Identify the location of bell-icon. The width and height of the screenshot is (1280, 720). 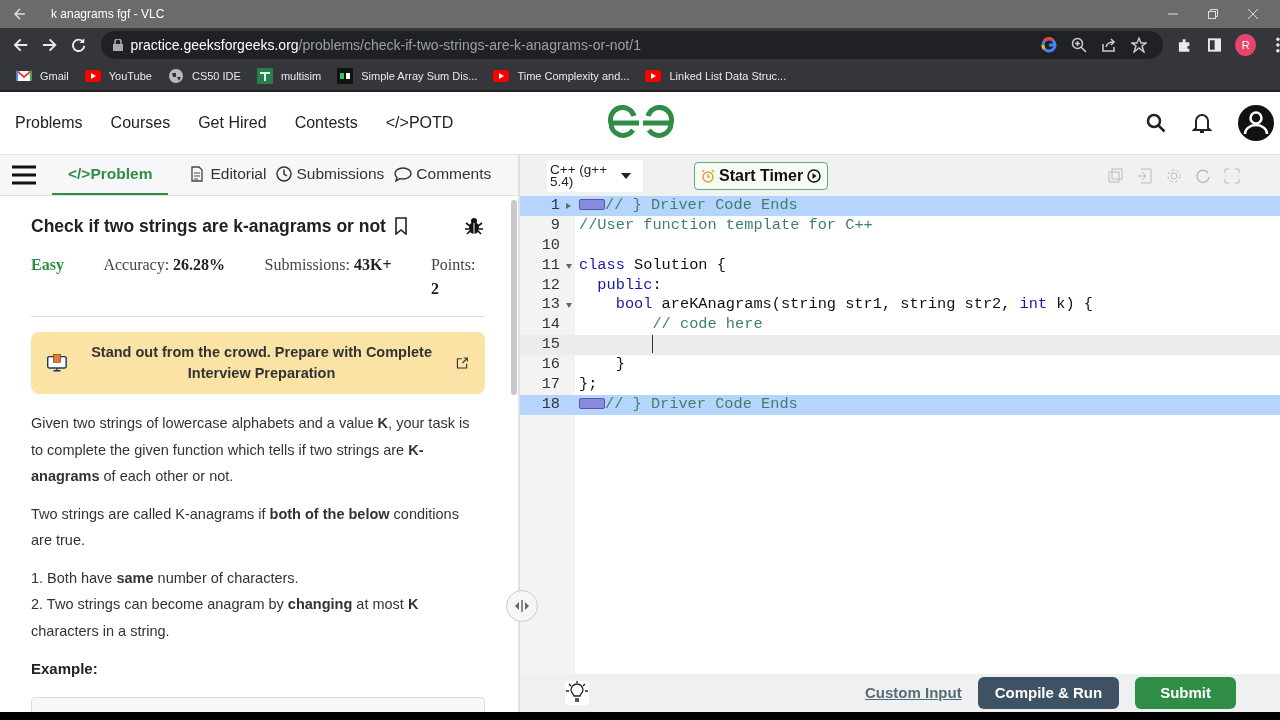
(1202, 123).